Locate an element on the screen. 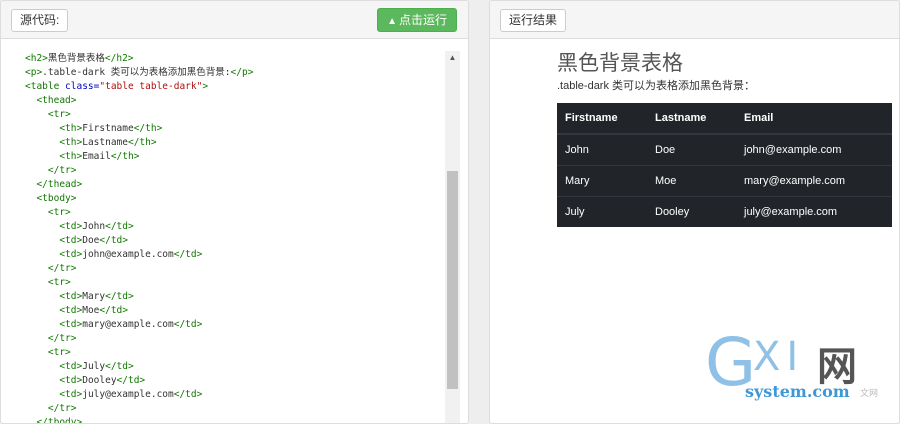 Image resolution: width=900 pixels, height=424 pixels. code-line: <td>Mary</td> is located at coordinates (235, 297).